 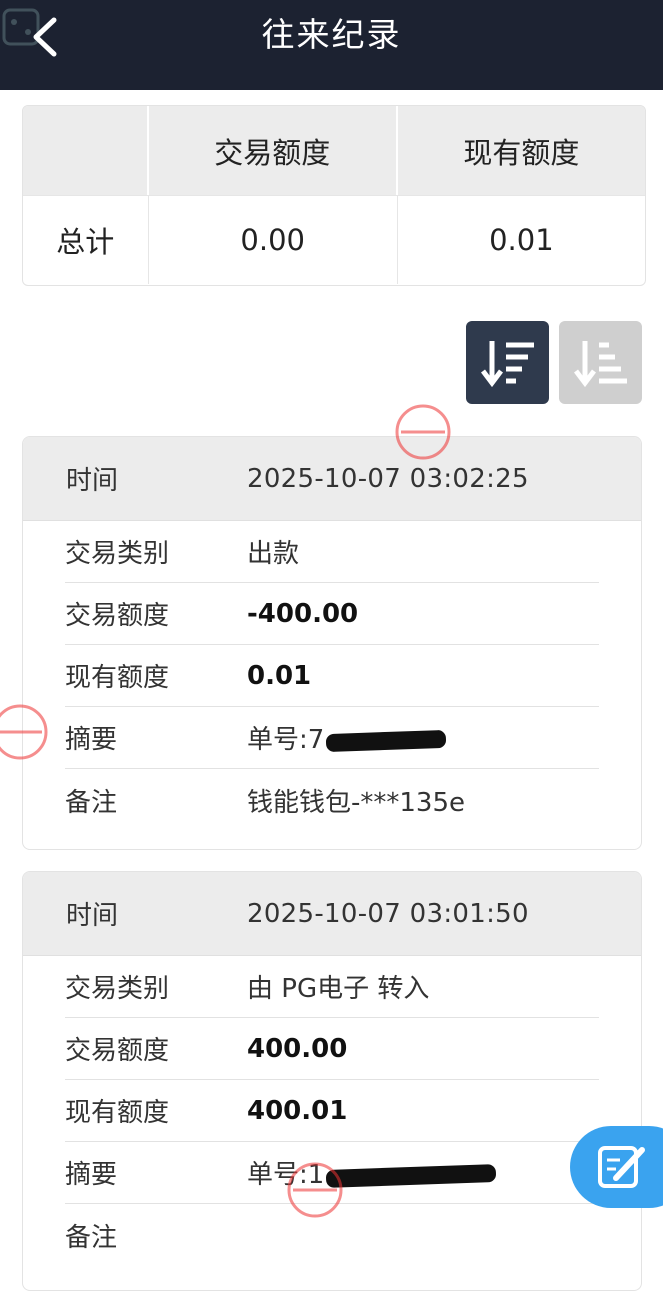 What do you see at coordinates (332, 1235) in the screenshot?
I see `record-row-remark: 备注` at bounding box center [332, 1235].